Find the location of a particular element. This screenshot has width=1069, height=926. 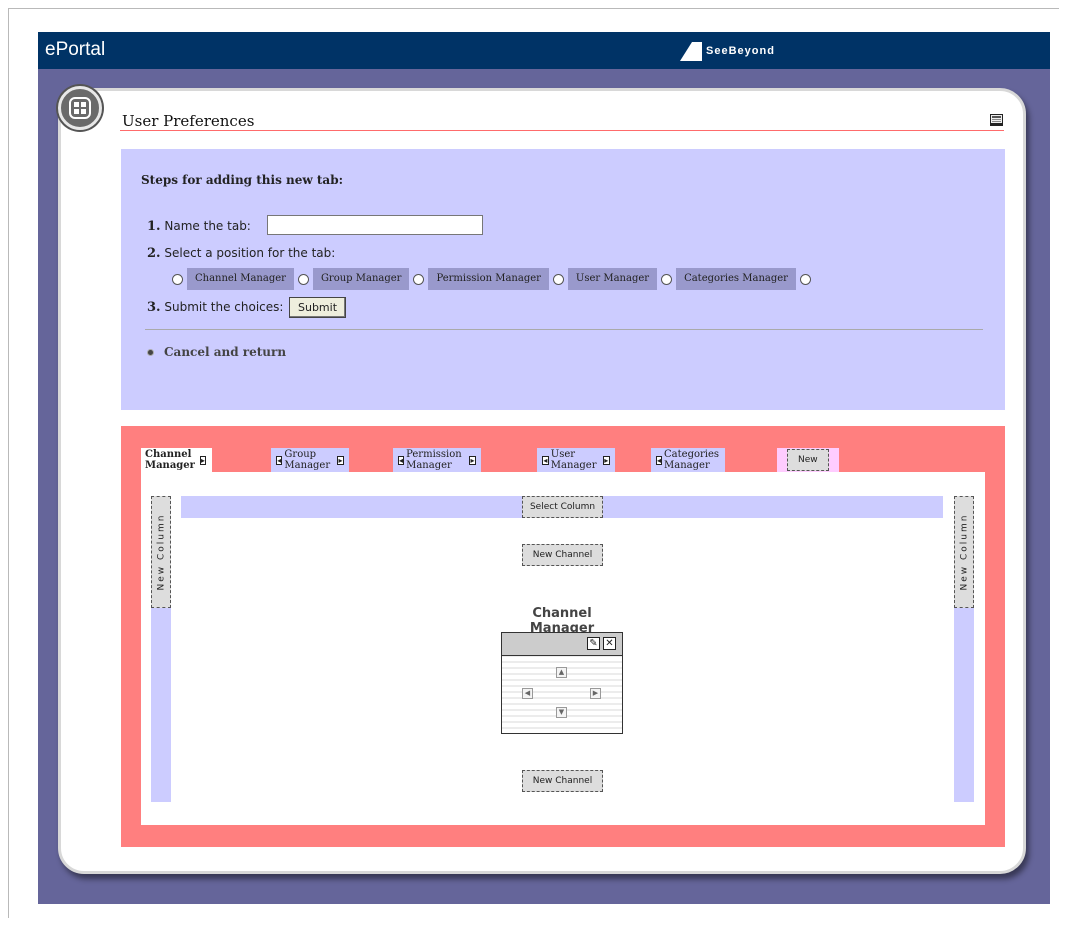

seebeyond-swoosh-icon is located at coordinates (691, 51).